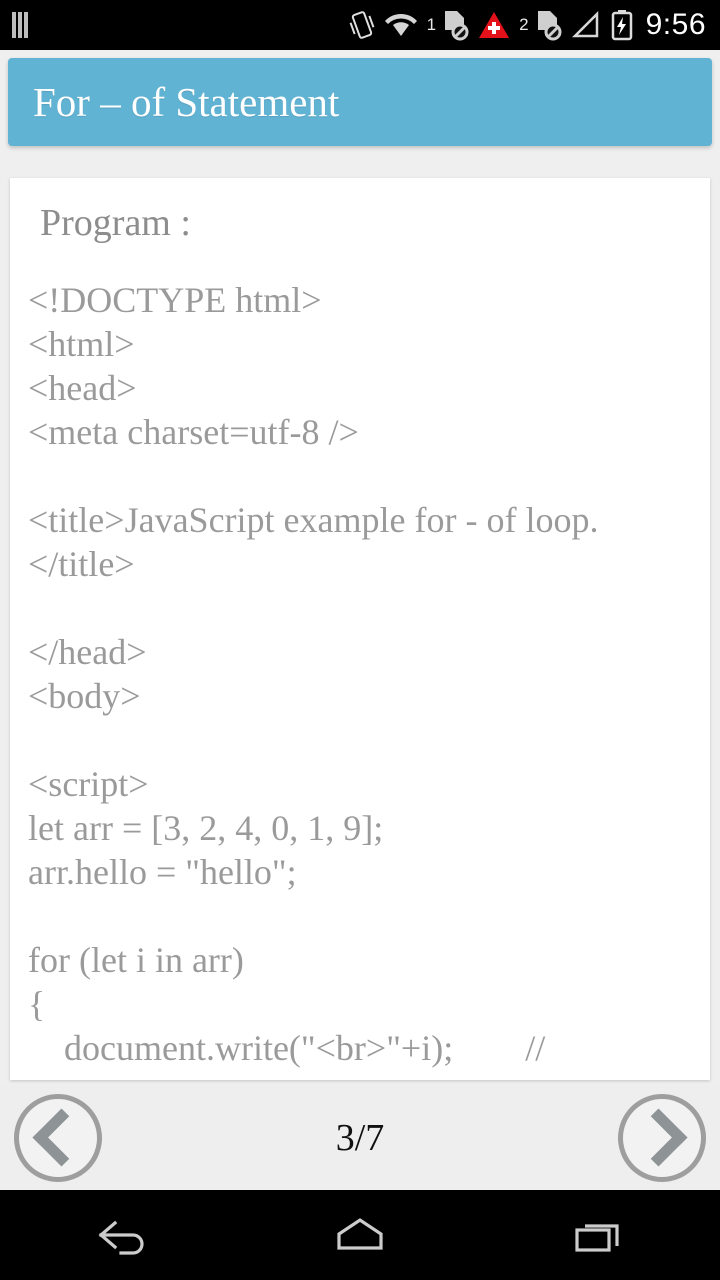  Describe the element at coordinates (360, 102) in the screenshot. I see `app-title-bar: For – of Statement` at that location.